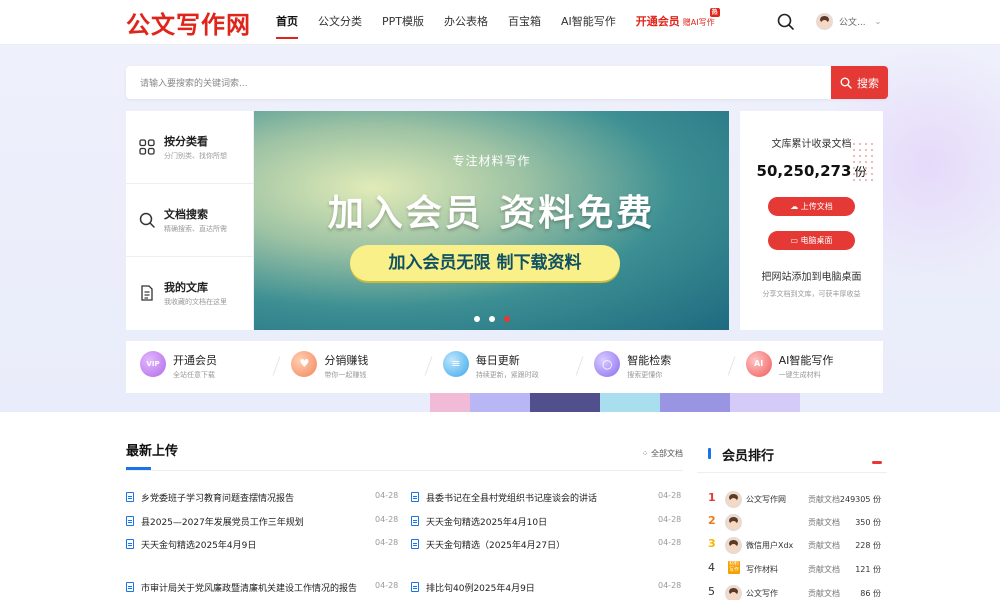  What do you see at coordinates (712, 543) in the screenshot?
I see `rank-number: 3` at bounding box center [712, 543].